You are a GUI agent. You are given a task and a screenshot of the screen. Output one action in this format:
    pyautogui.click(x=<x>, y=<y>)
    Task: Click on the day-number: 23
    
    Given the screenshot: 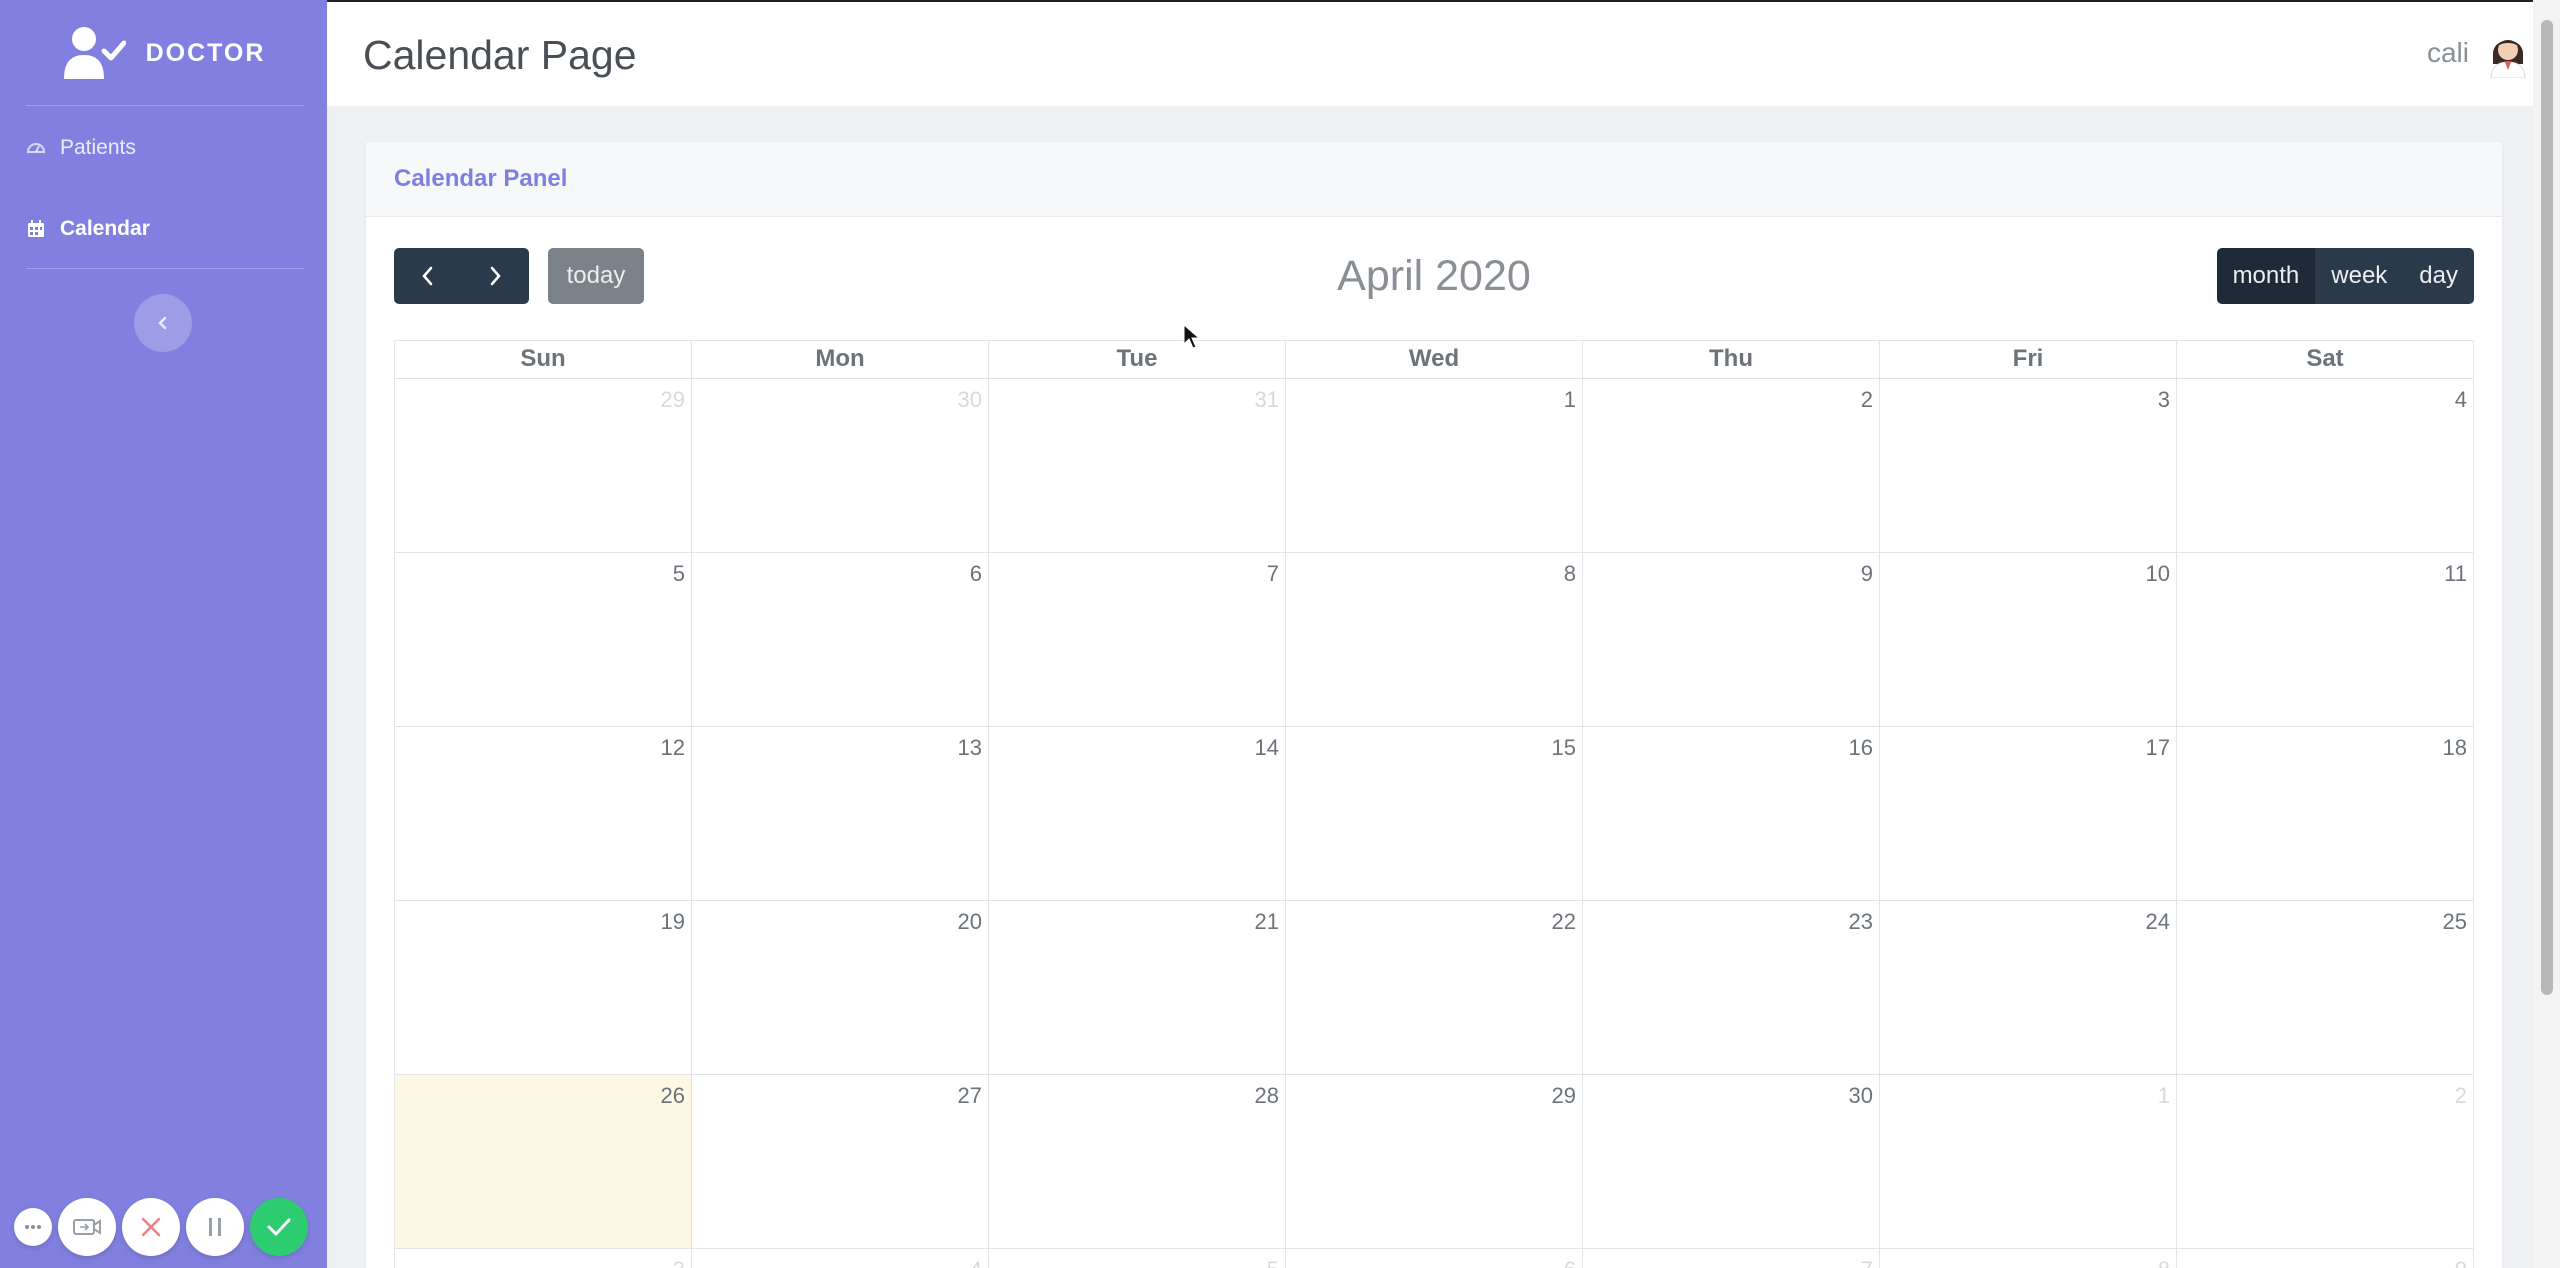 What is the action you would take?
    pyautogui.click(x=1861, y=922)
    